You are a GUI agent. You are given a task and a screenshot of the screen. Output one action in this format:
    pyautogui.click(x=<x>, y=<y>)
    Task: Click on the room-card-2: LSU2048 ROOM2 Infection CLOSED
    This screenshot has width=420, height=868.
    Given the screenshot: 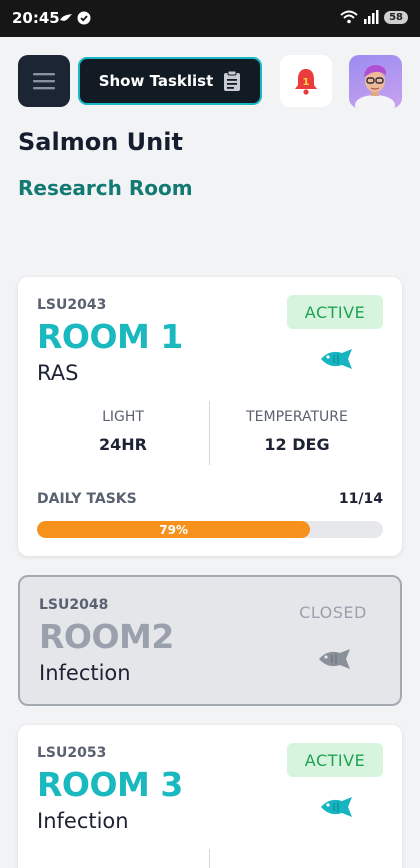 What is the action you would take?
    pyautogui.click(x=210, y=640)
    